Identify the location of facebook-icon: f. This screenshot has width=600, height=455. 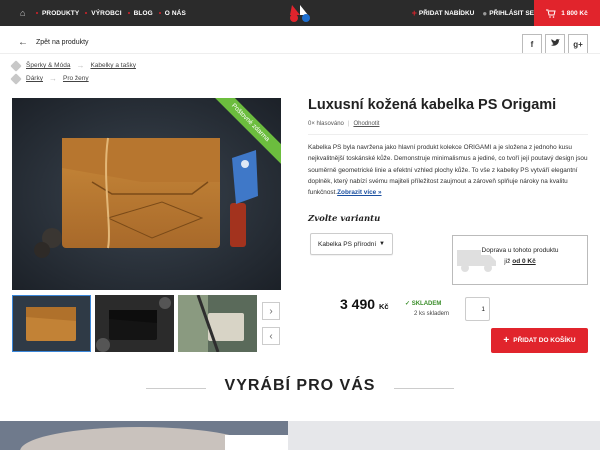
(532, 44).